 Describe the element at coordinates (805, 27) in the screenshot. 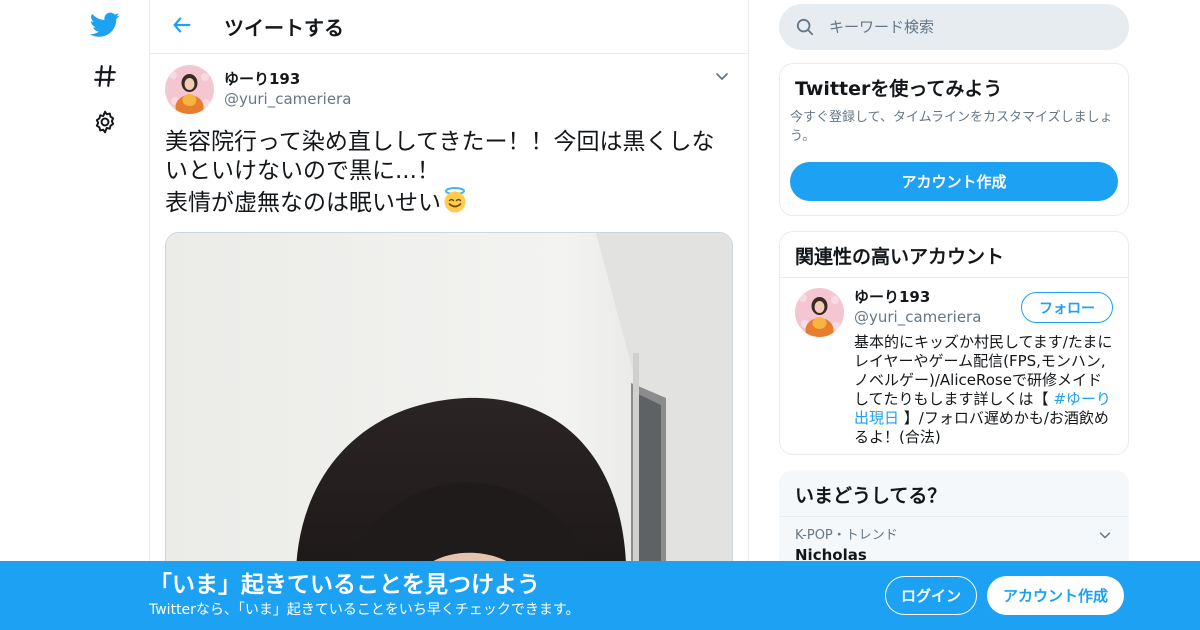

I see `search-icon` at that location.